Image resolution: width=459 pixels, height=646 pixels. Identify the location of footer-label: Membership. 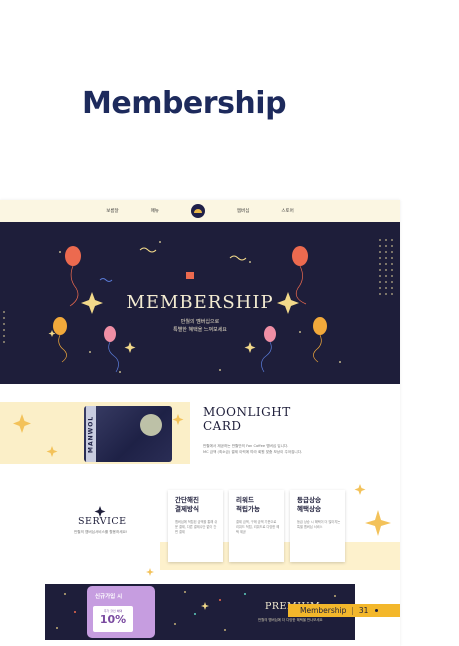
(323, 610).